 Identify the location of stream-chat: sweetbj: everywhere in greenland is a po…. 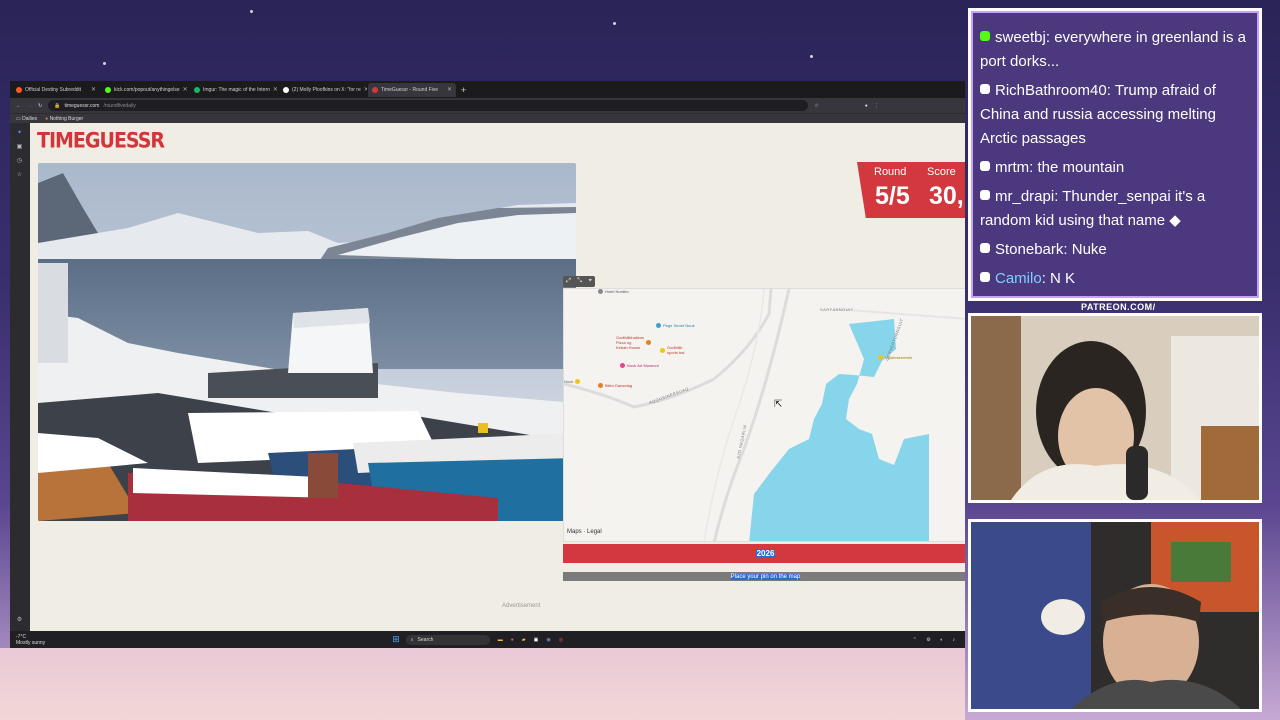
(1115, 154).